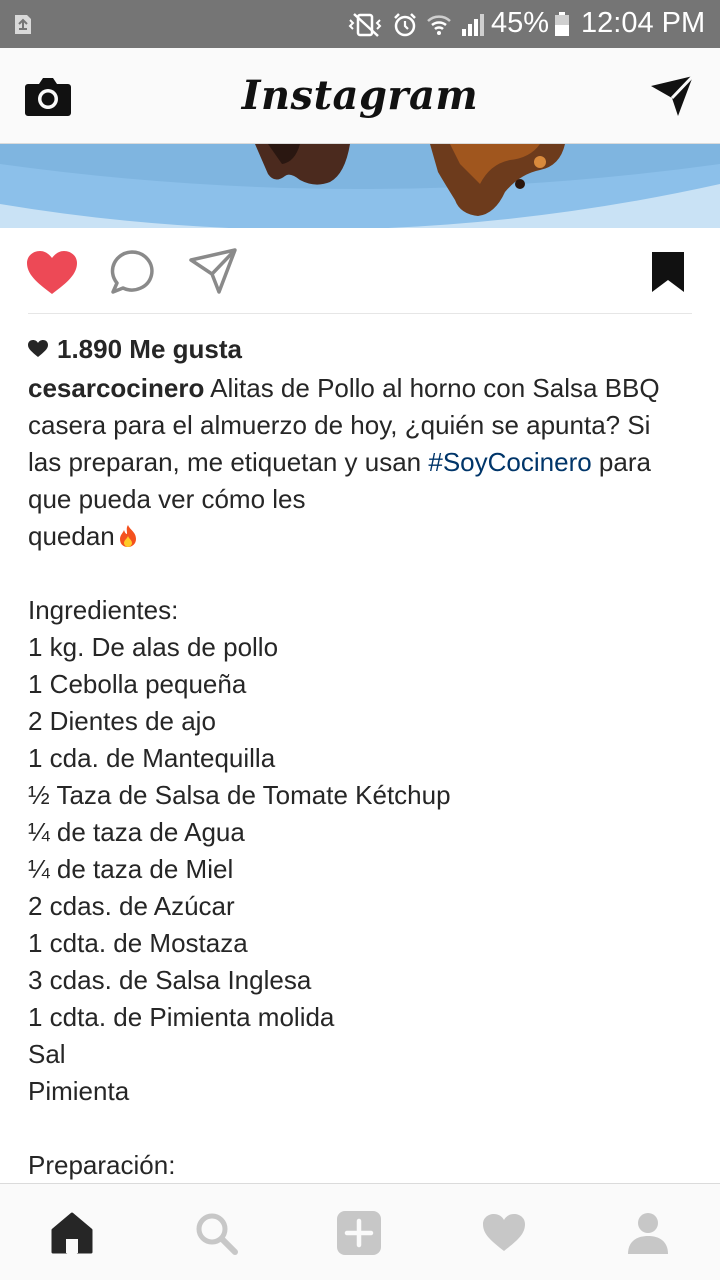 This screenshot has width=720, height=1280. Describe the element at coordinates (131, 869) in the screenshot. I see `ingredient-item: ¼ de taza de Miel` at that location.